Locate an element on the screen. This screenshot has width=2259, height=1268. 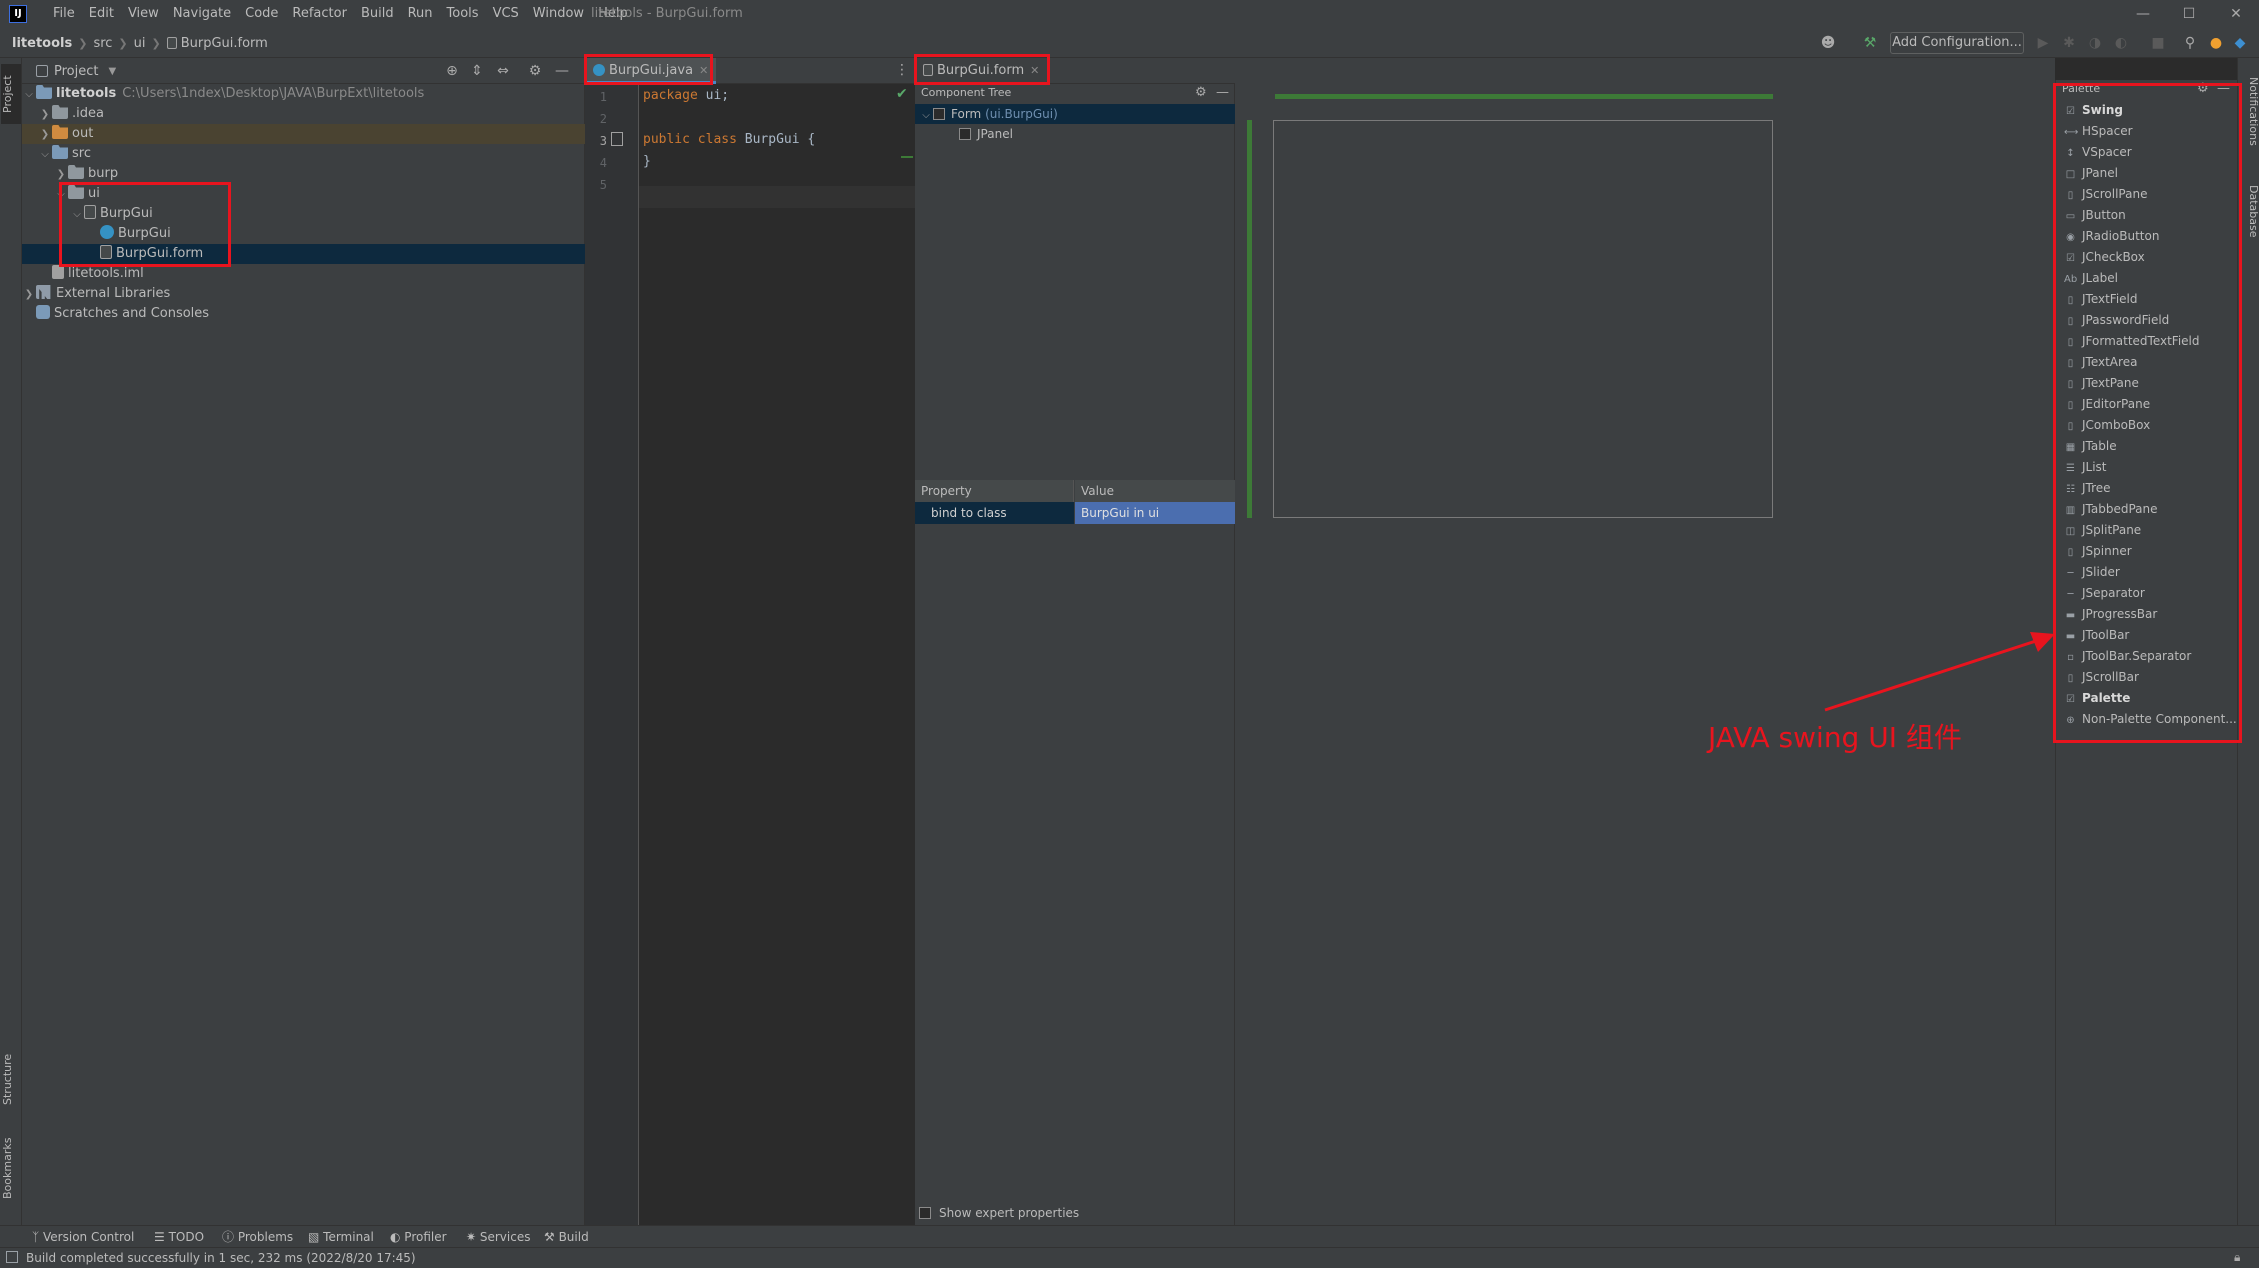
code-line-3: public class BurpGui { is located at coordinates (729, 139).